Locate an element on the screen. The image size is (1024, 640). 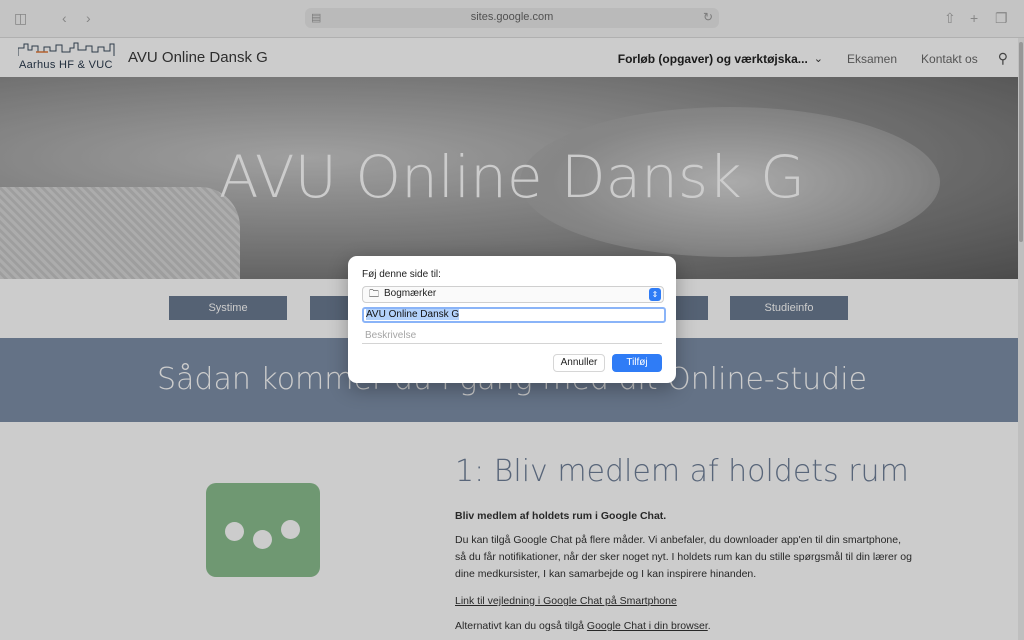
folder-select-value: Bogmærker is located at coordinates (410, 293).